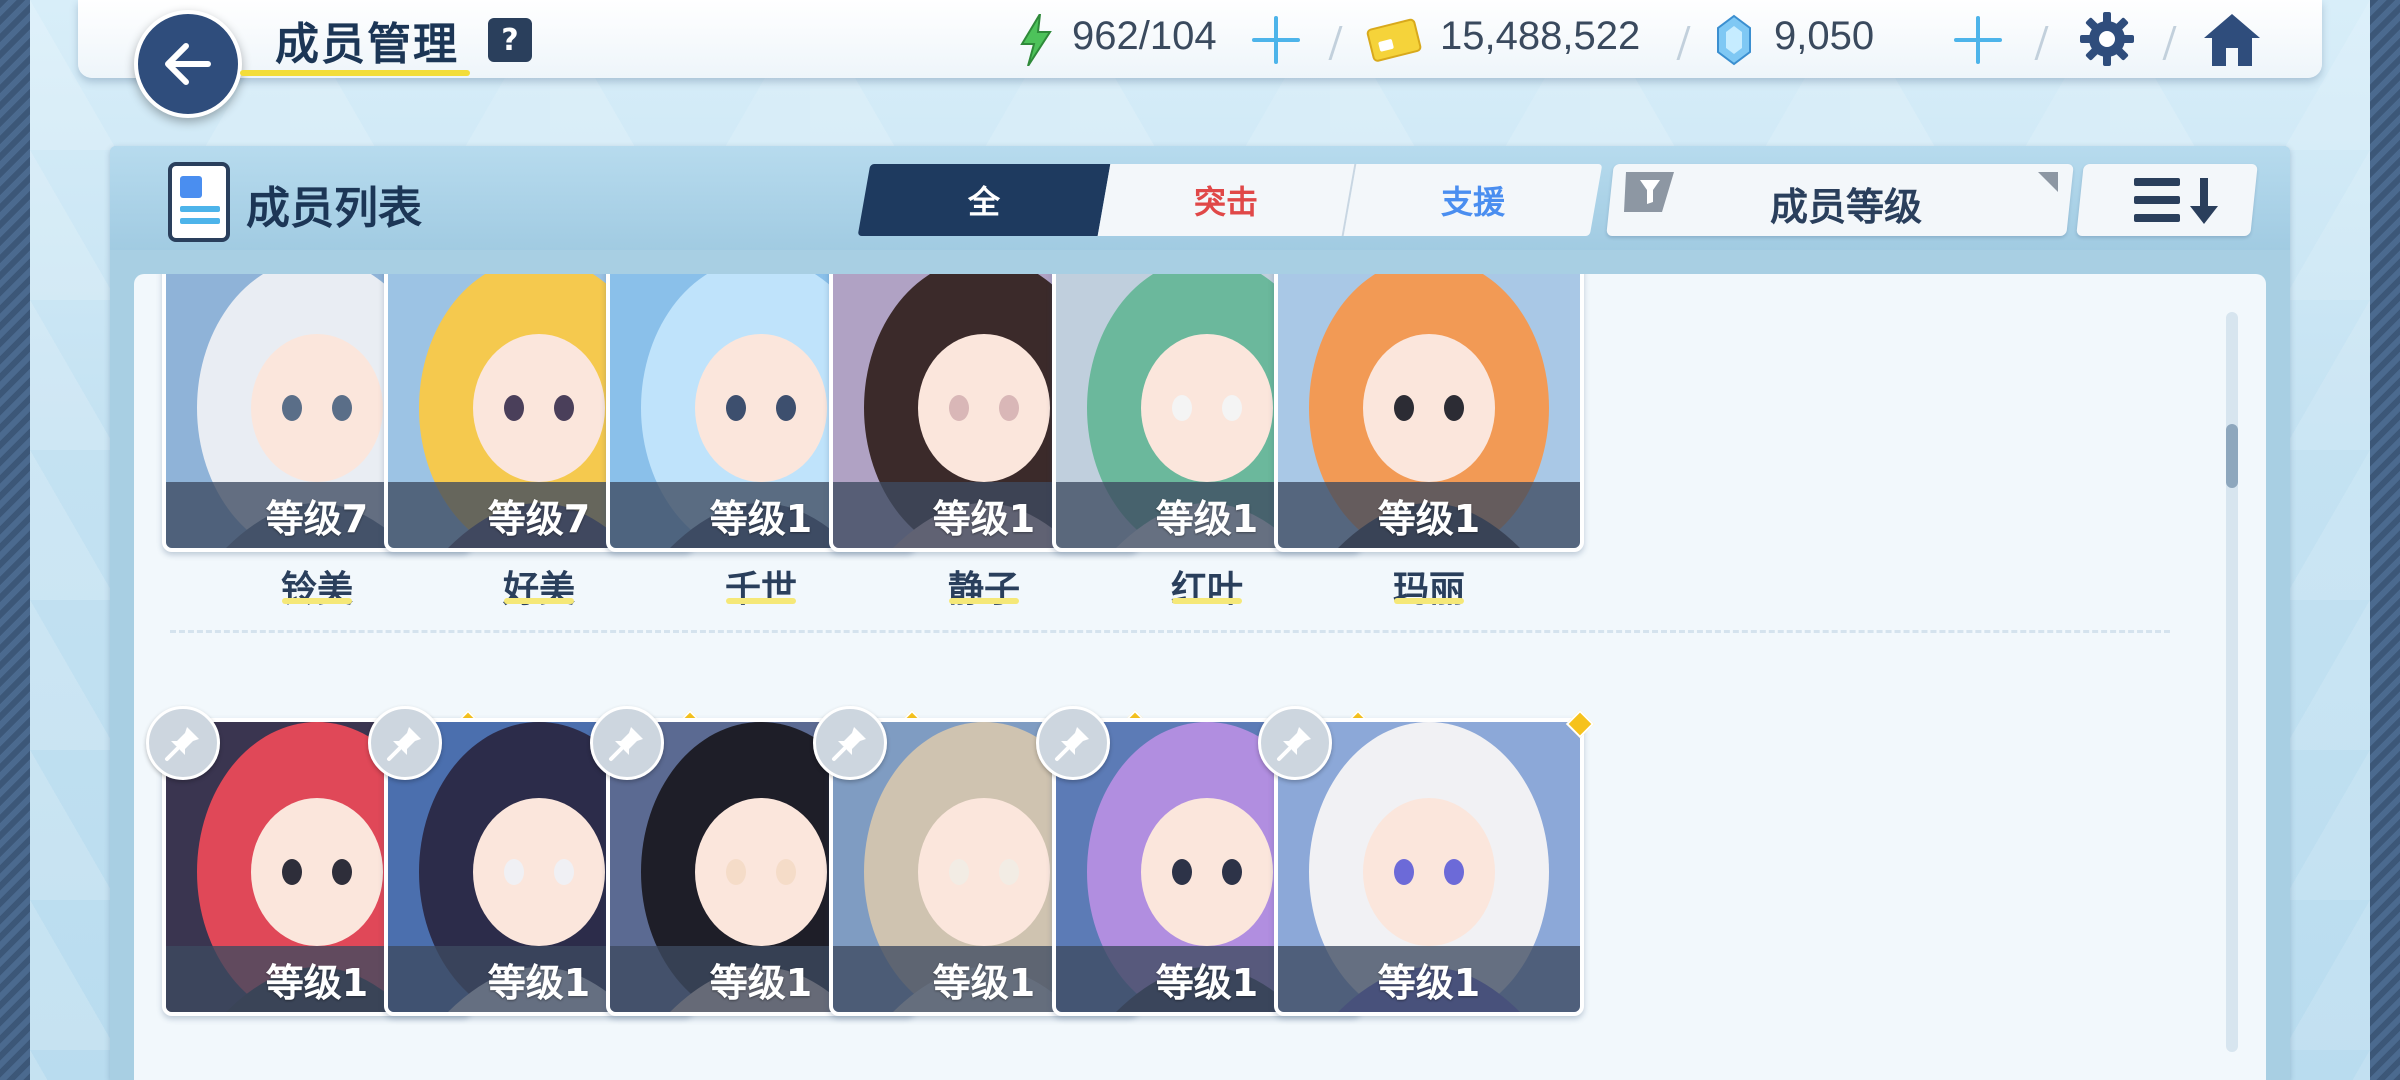 The height and width of the screenshot is (1080, 2400). I want to click on tab-support-label: 支援, so click(1472, 202).